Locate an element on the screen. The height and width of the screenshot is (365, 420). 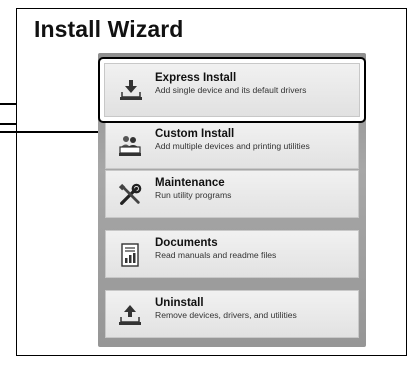
menu-item-description: Read manuals and readme files is located at coordinates (216, 255).